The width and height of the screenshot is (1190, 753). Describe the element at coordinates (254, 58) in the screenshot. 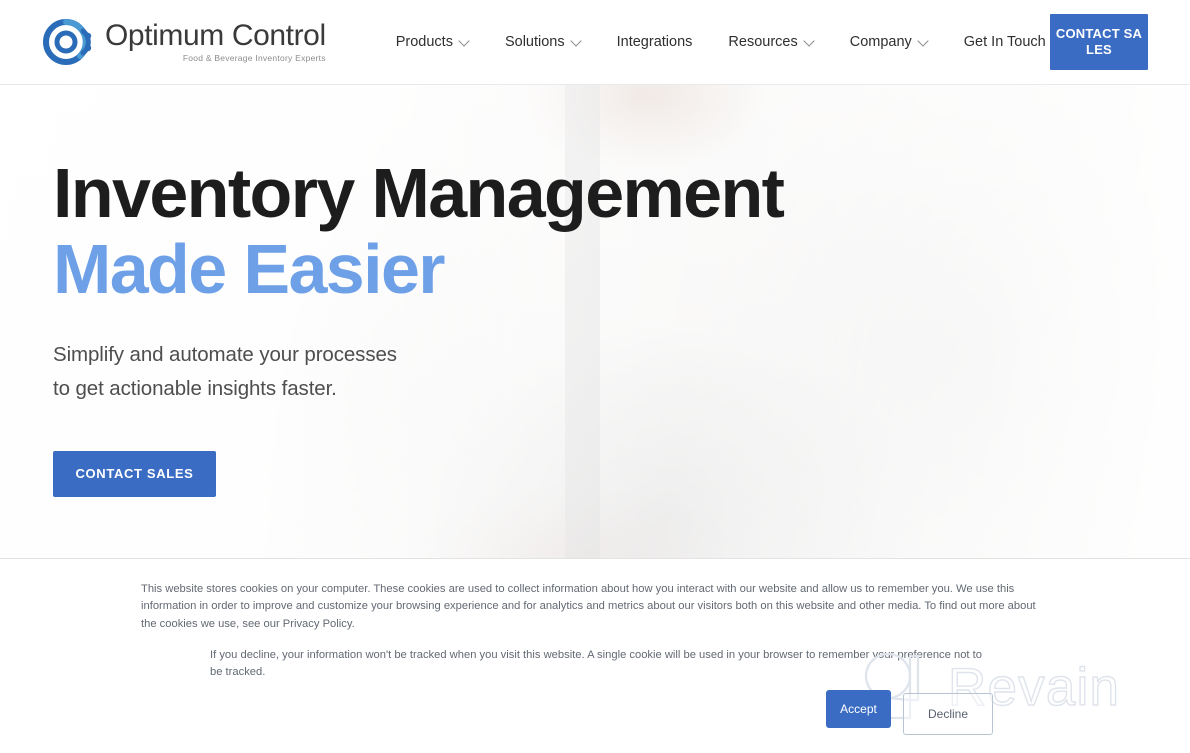

I see `logo-tagline: Food & Beverage Inventory Experts` at that location.